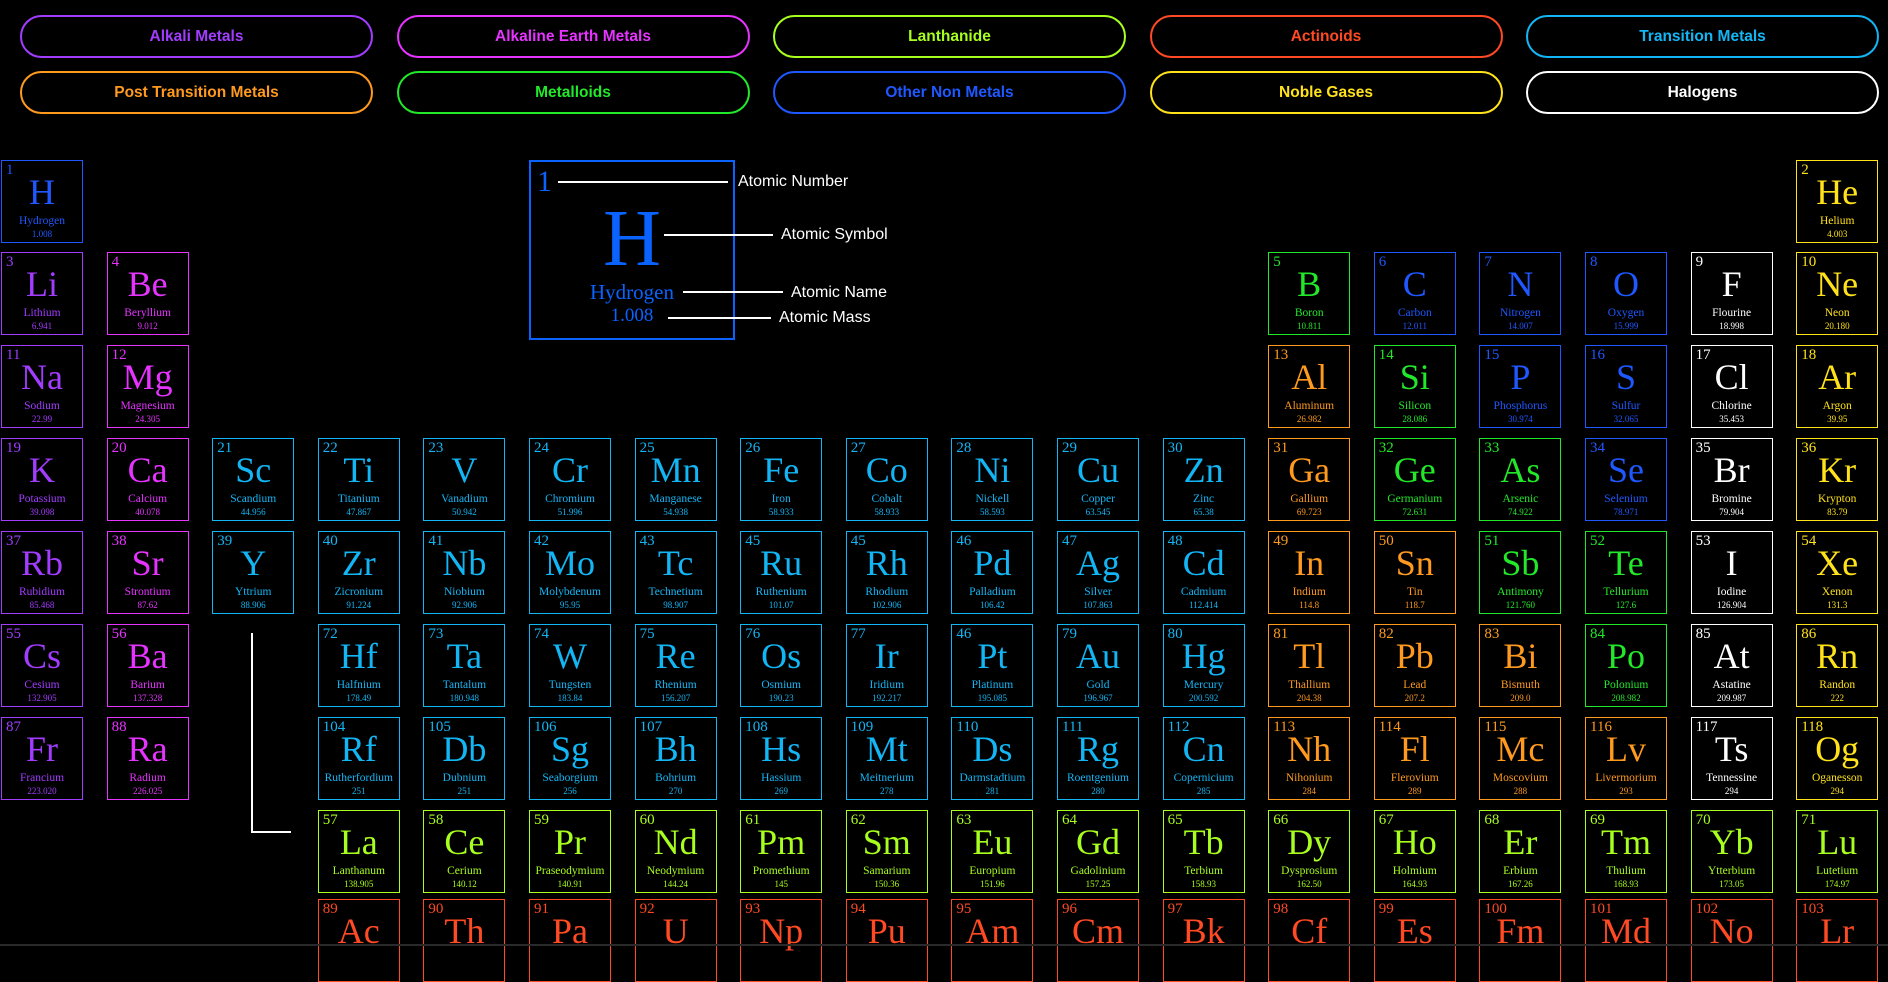 The height and width of the screenshot is (982, 1888). I want to click on element-cell-pb: 82 Pb Lead 207.2, so click(1414, 665).